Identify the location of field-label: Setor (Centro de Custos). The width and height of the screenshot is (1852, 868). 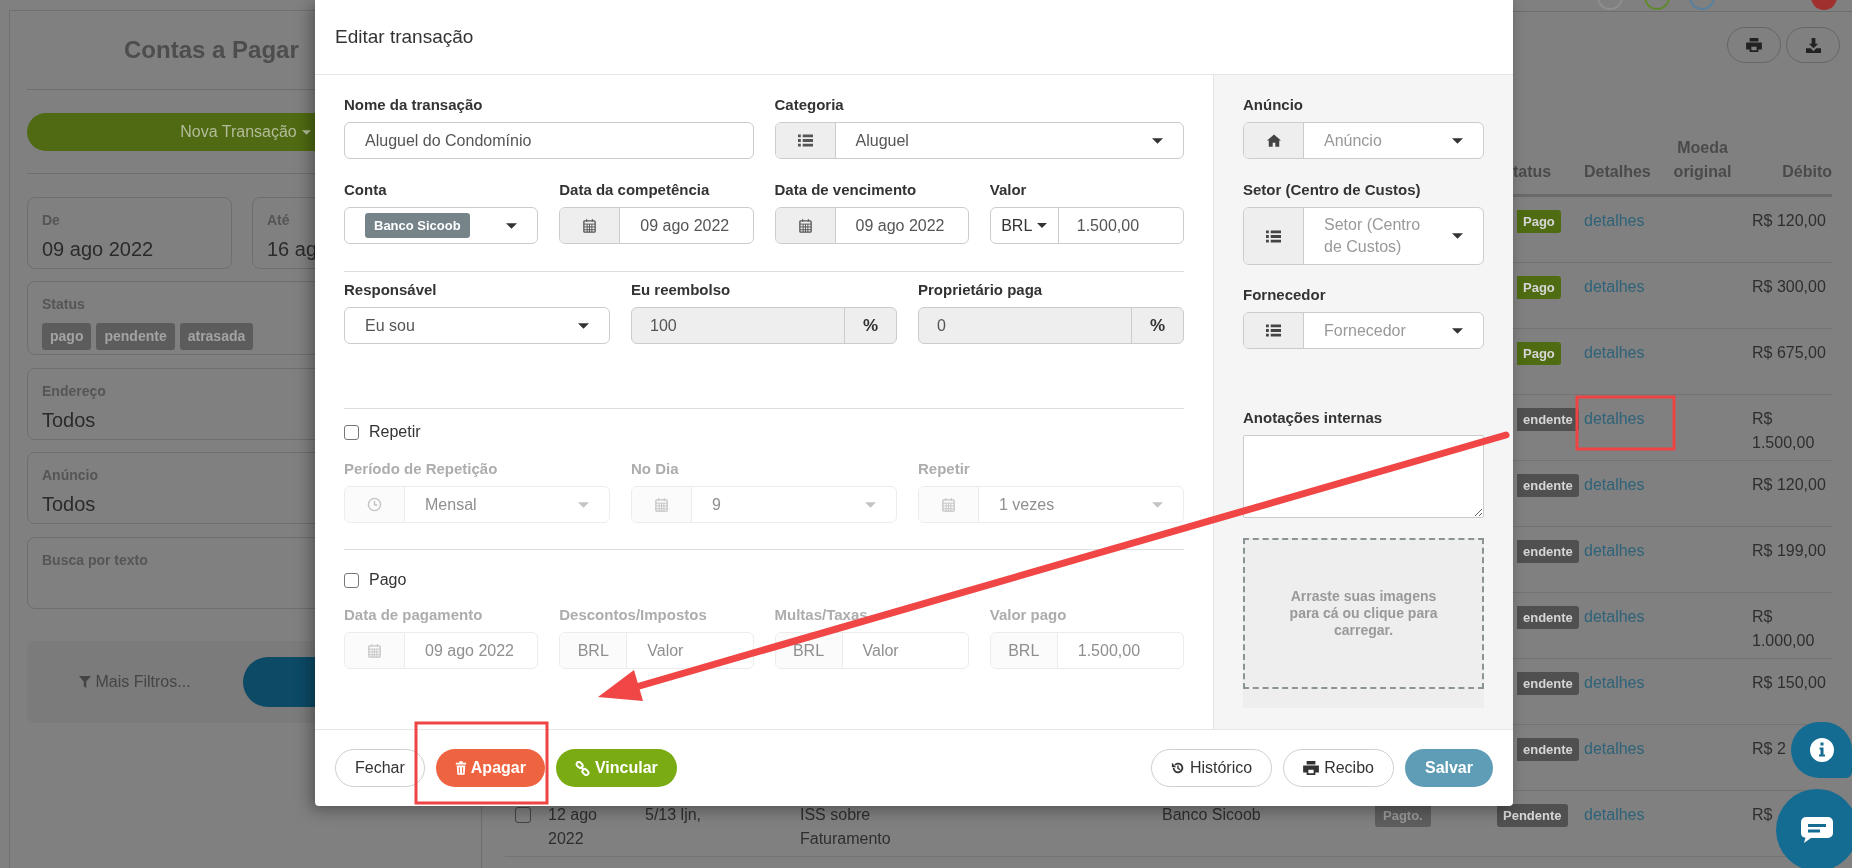
(1332, 190).